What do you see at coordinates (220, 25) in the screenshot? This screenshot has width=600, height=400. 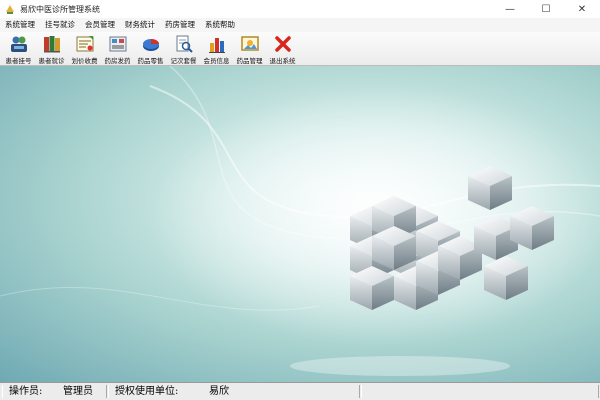 I see `menu-system-help: 系统帮助` at bounding box center [220, 25].